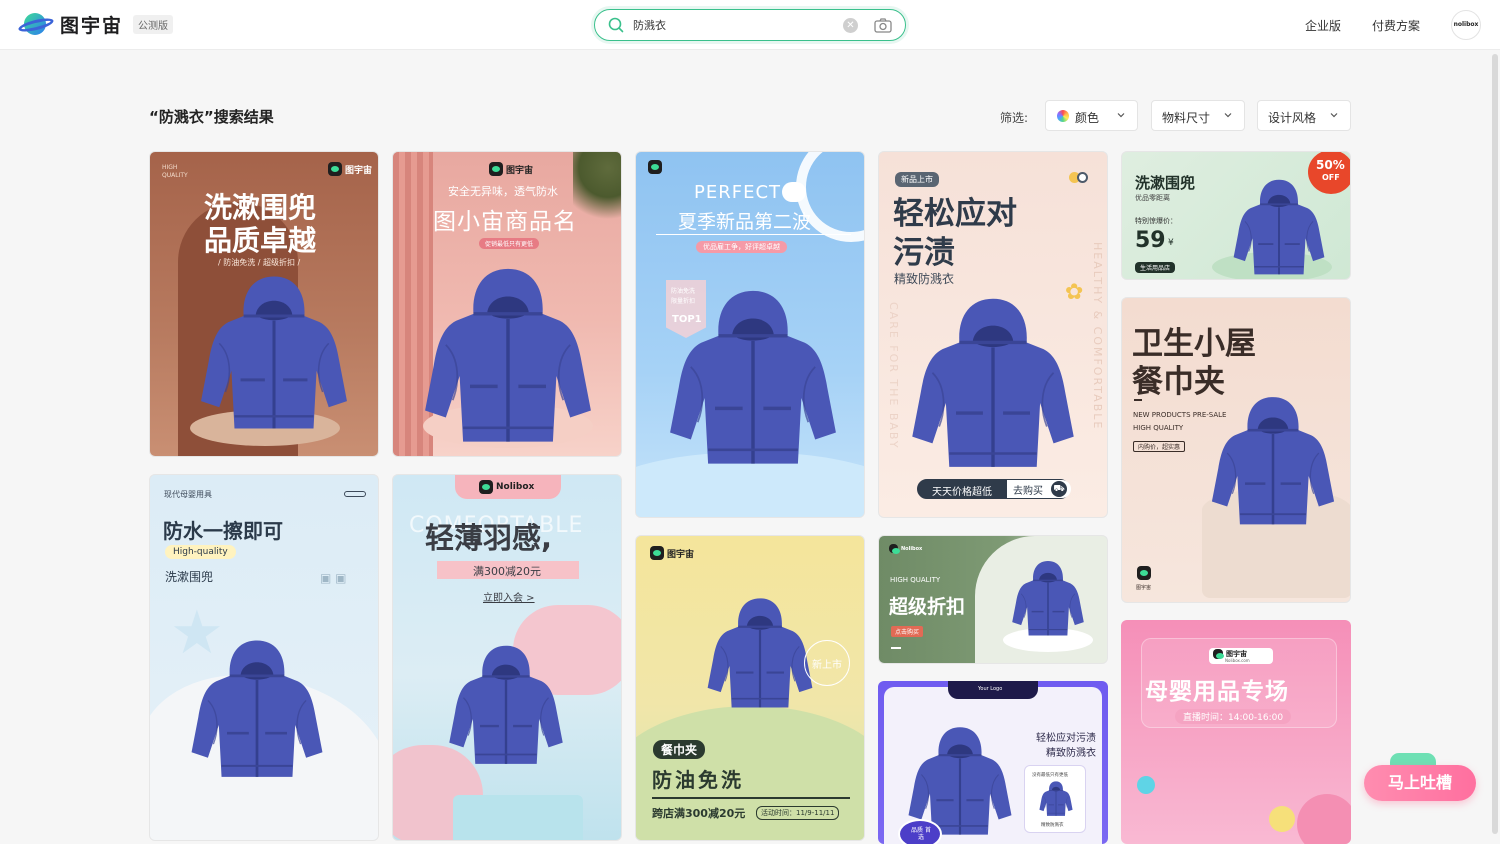 Image resolution: width=1500 pixels, height=844 pixels. I want to click on card-headline: 轻松应对污渍, so click(1066, 738).